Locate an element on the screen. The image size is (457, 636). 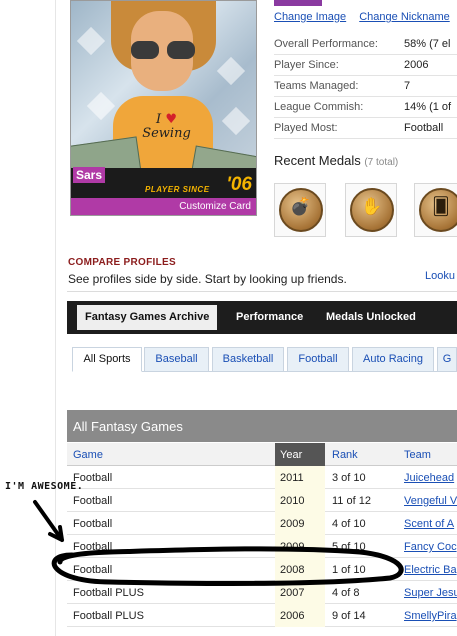
stat-value: 58% (7 el is located at coordinates (427, 44).